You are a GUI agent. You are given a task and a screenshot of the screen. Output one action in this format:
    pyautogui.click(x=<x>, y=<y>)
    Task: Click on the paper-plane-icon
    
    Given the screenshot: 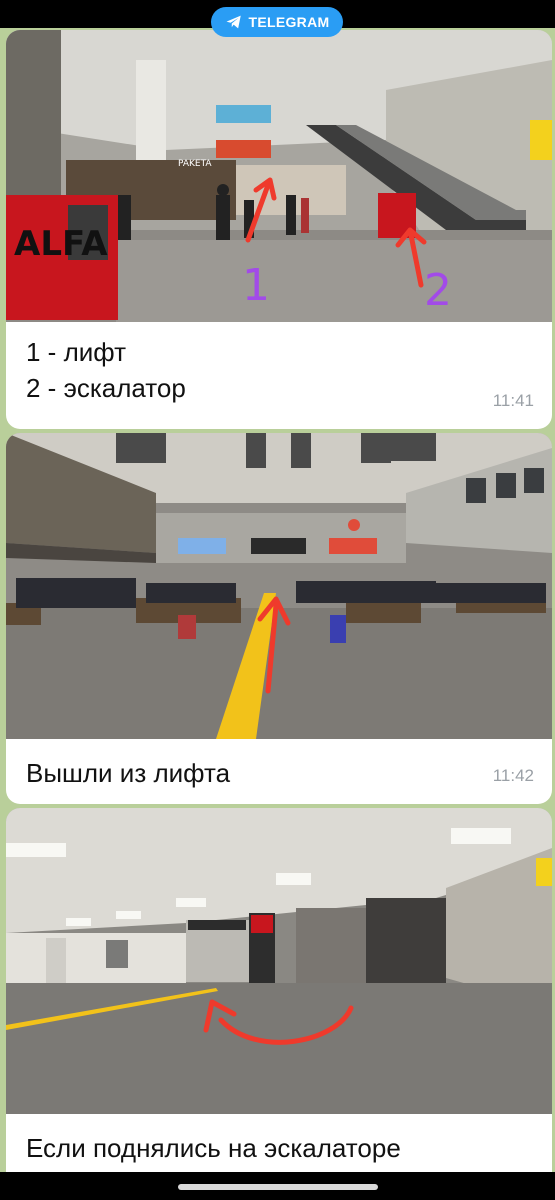 What is the action you would take?
    pyautogui.click(x=233, y=22)
    